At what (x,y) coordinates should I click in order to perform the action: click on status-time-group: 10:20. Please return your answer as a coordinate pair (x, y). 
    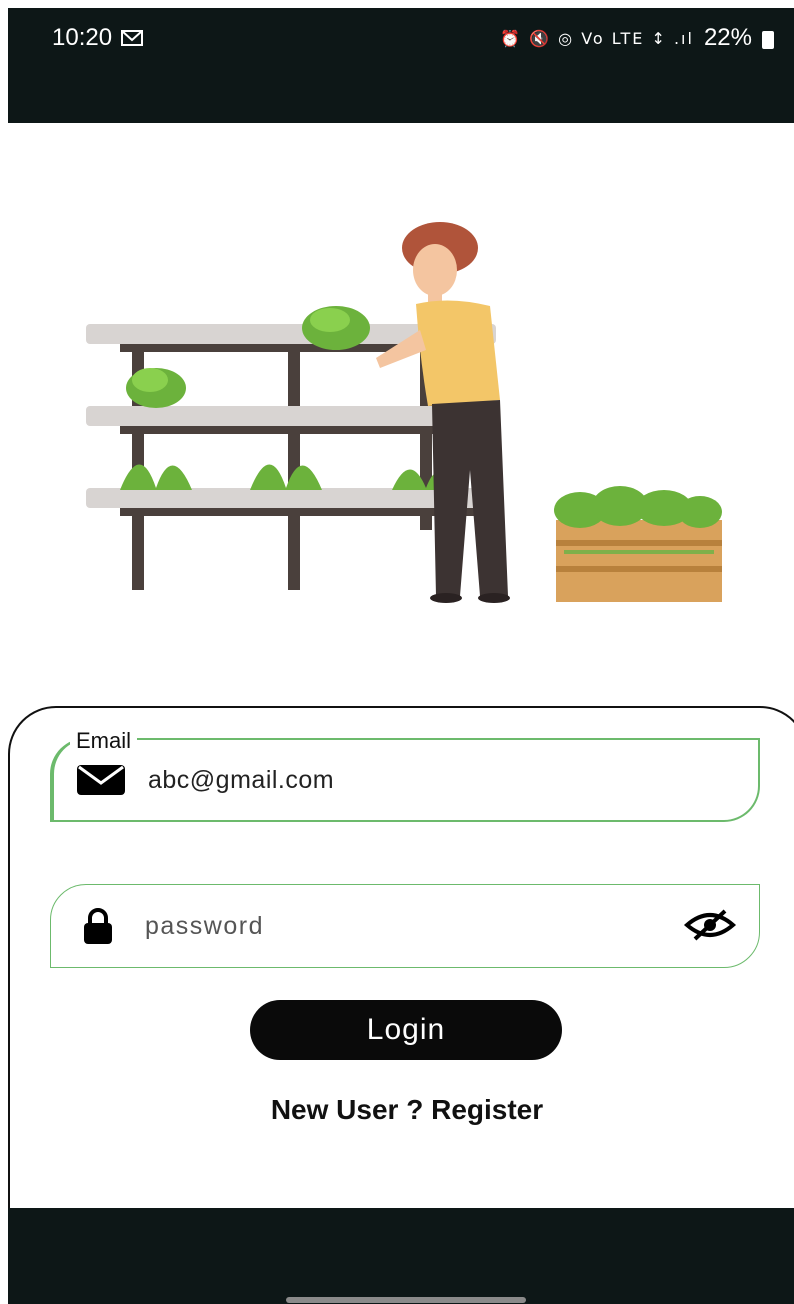
    Looking at the image, I should click on (98, 38).